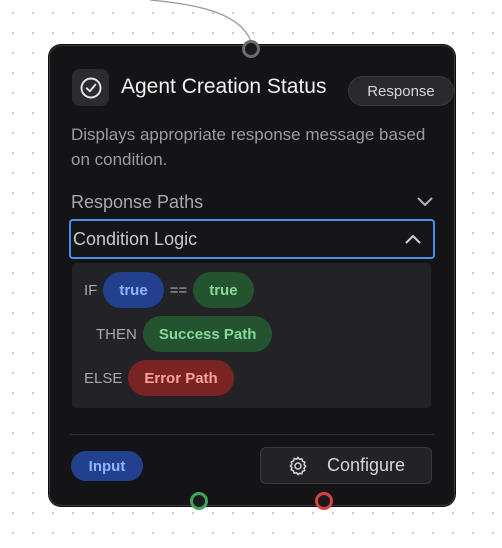  I want to click on if-condition-row: IF true == true, so click(169, 290).